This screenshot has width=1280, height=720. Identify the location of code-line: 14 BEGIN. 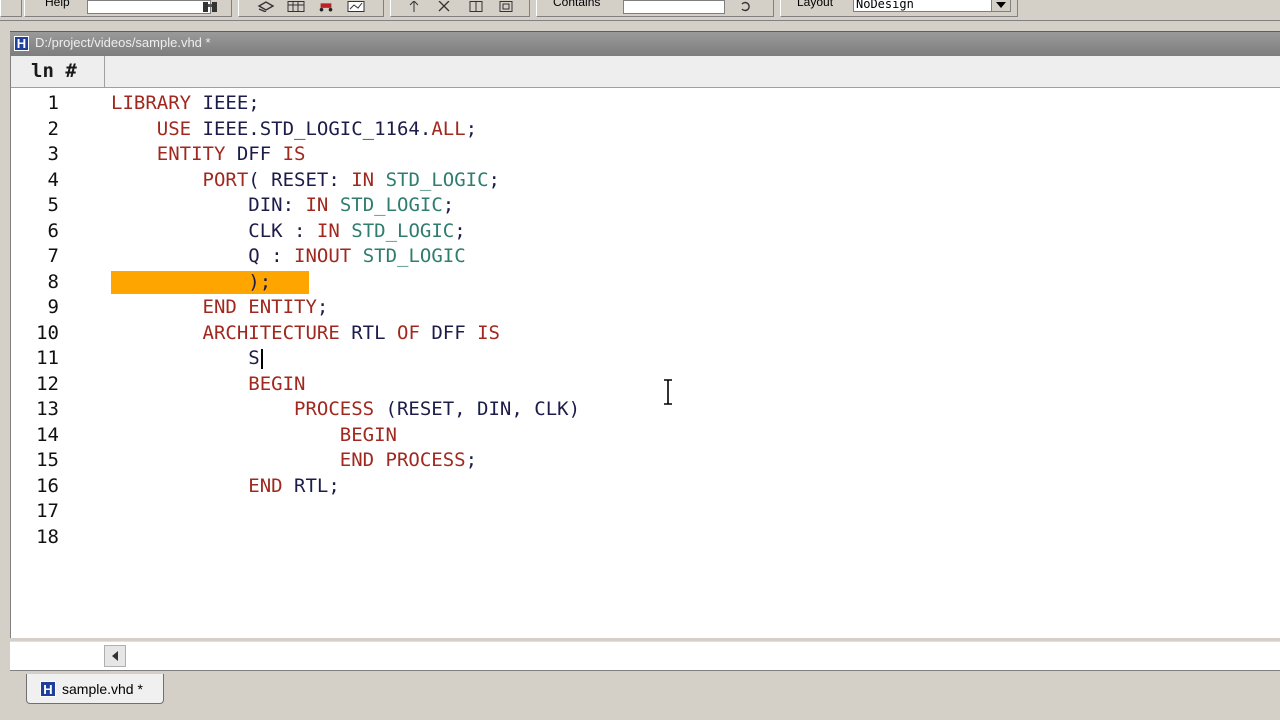
(645, 435).